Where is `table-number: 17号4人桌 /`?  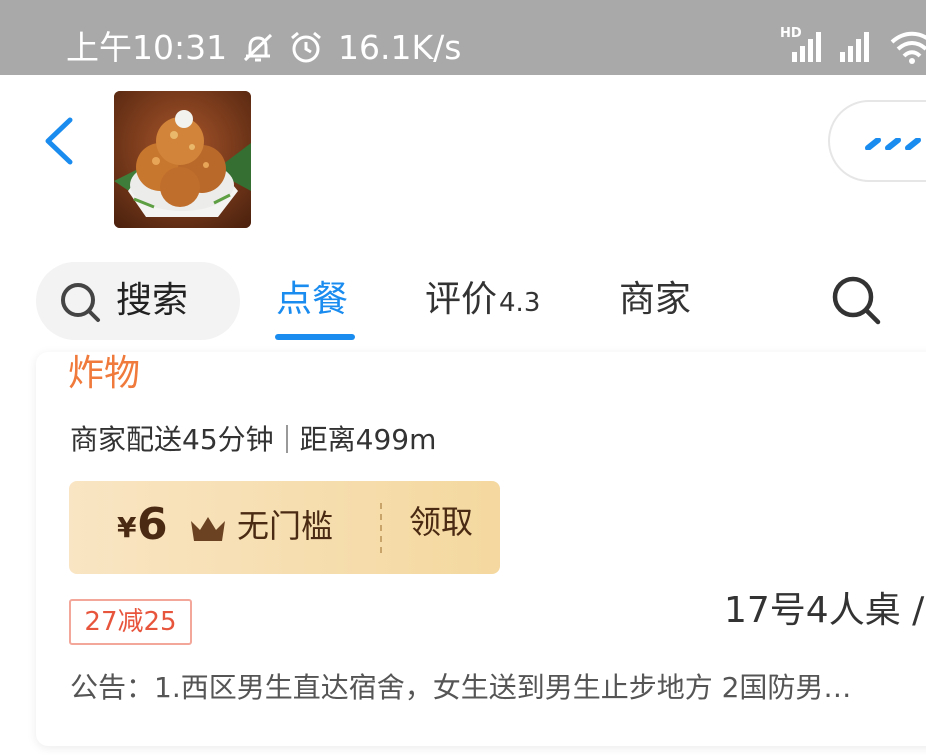 table-number: 17号4人桌 / is located at coordinates (824, 610).